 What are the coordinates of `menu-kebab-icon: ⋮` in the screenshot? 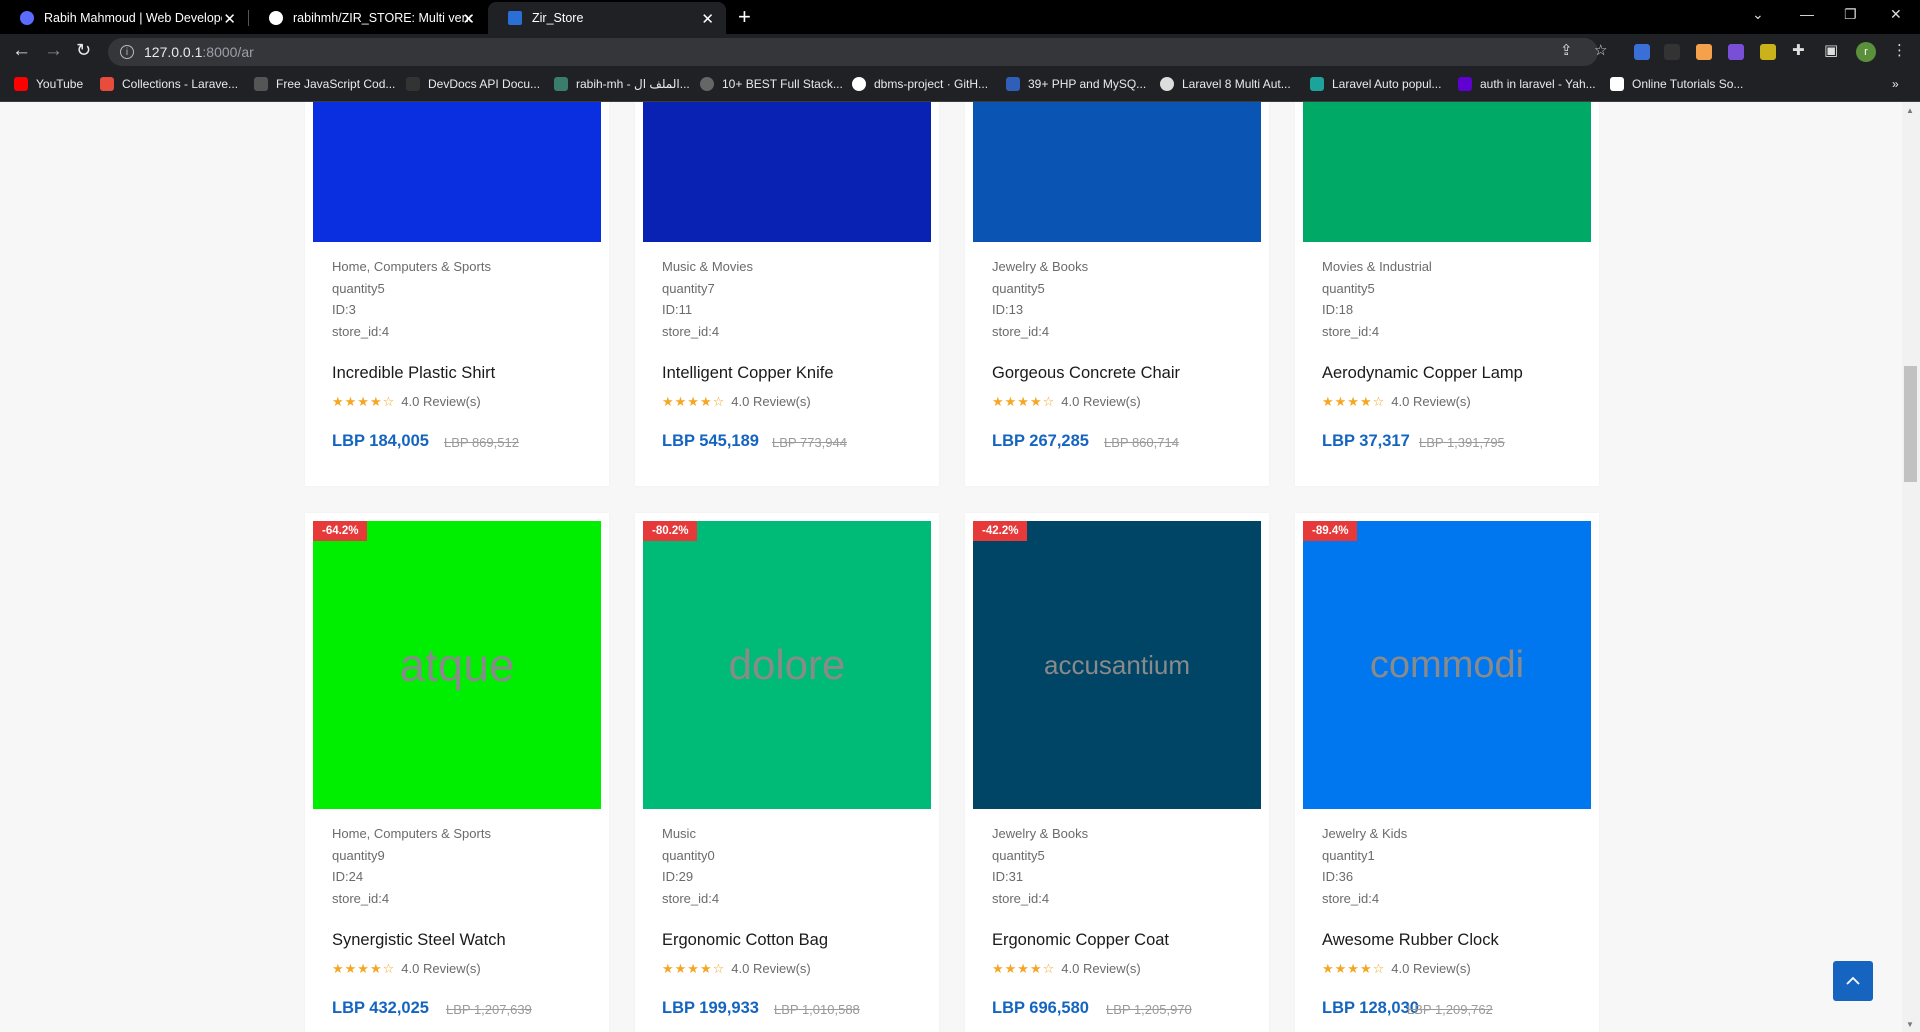 It's located at (1899, 50).